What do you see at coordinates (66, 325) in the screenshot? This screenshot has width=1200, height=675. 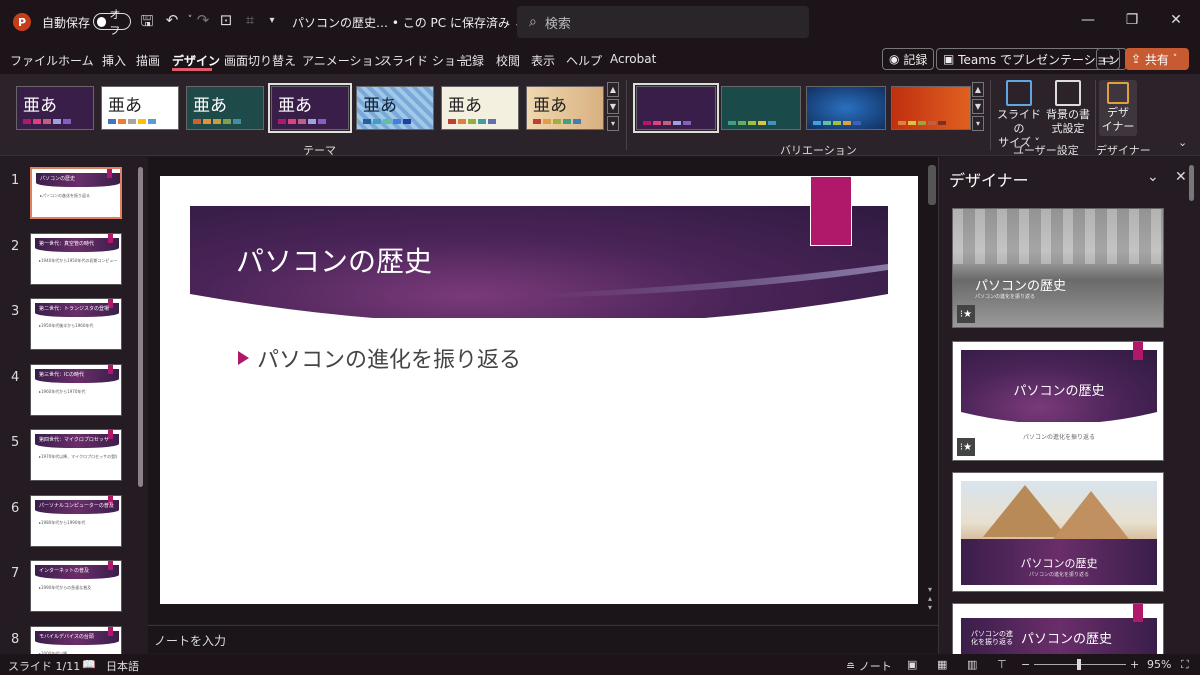 I see `thumbnail-body: ▸1950年代後半から1960年代` at bounding box center [66, 325].